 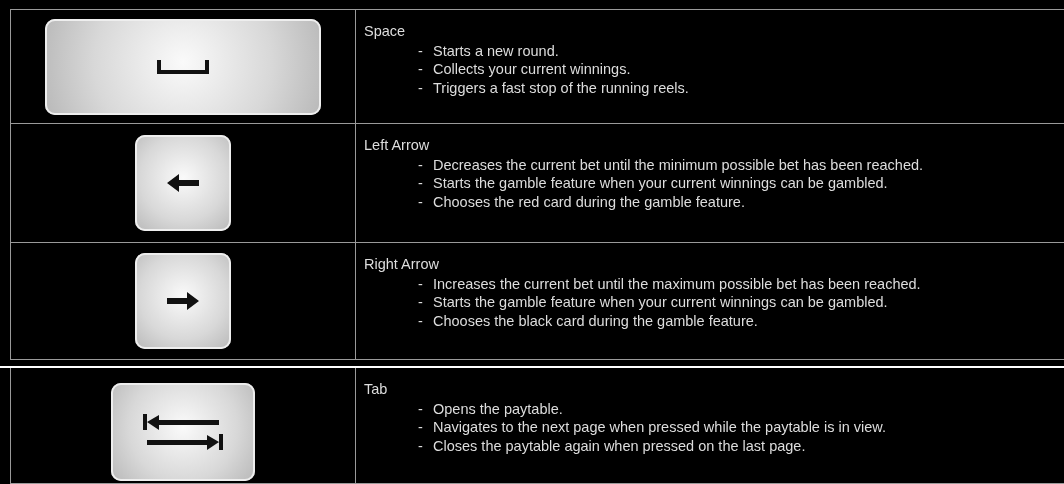 What do you see at coordinates (619, 445) in the screenshot?
I see `description-text: Closes the paytable again when pressed on the last page.` at bounding box center [619, 445].